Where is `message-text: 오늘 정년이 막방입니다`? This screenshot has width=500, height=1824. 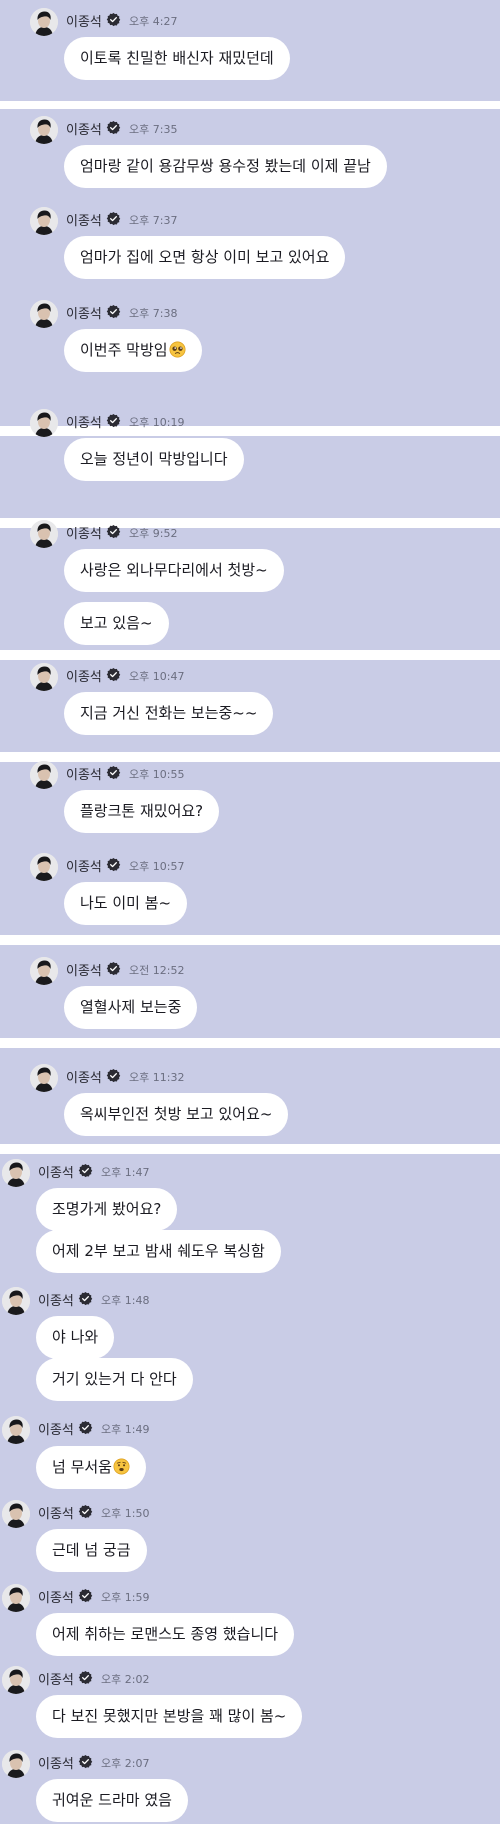 message-text: 오늘 정년이 막방입니다 is located at coordinates (154, 459).